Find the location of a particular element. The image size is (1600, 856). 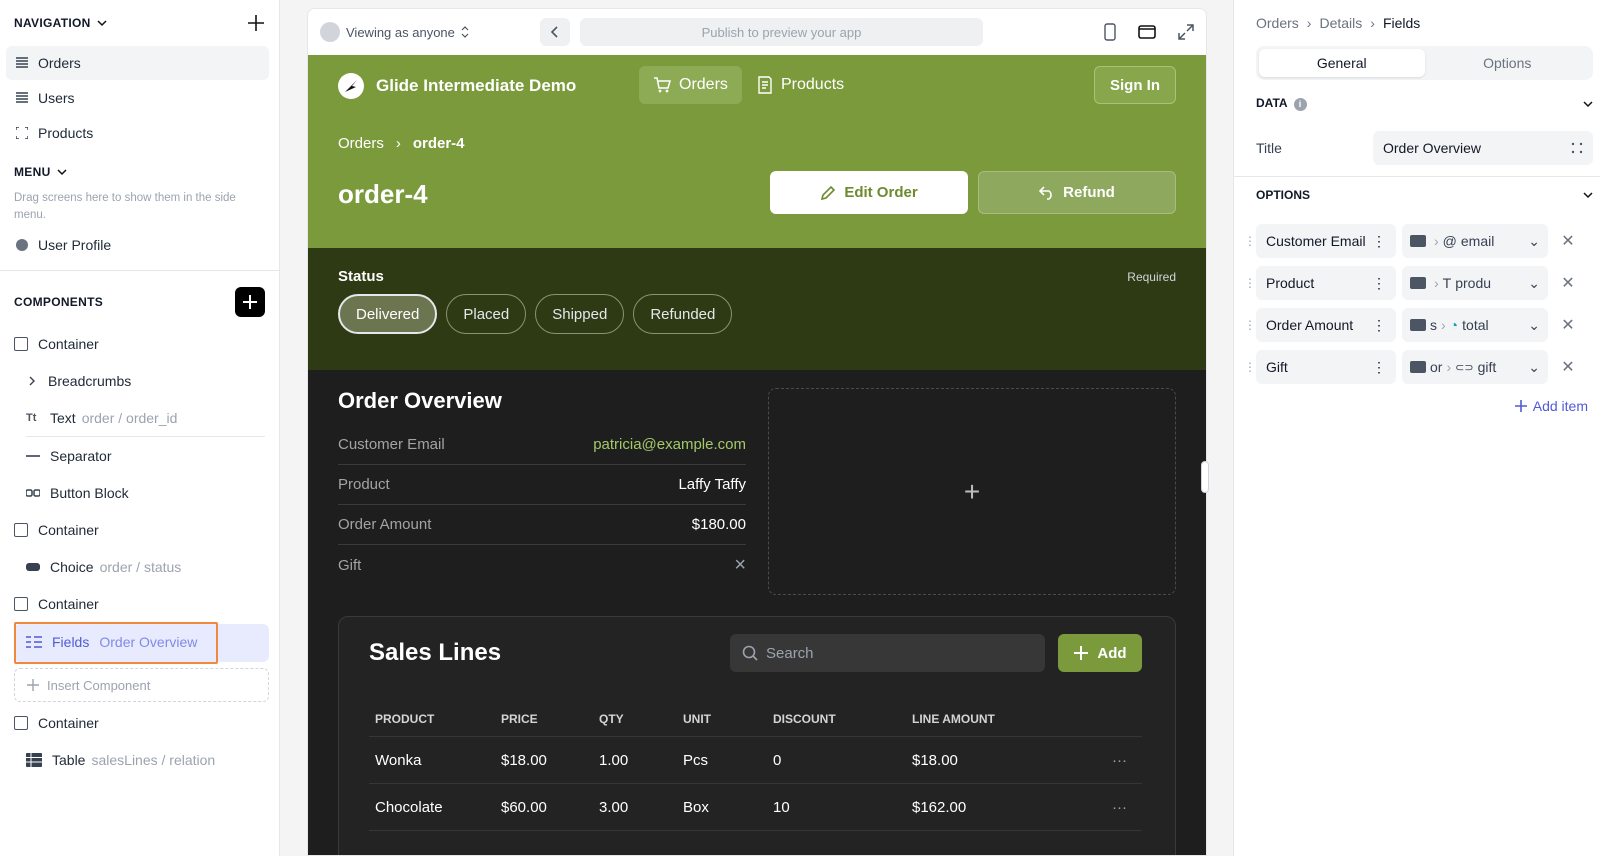

component-text: Tt Text order / order_id is located at coordinates (139, 417).